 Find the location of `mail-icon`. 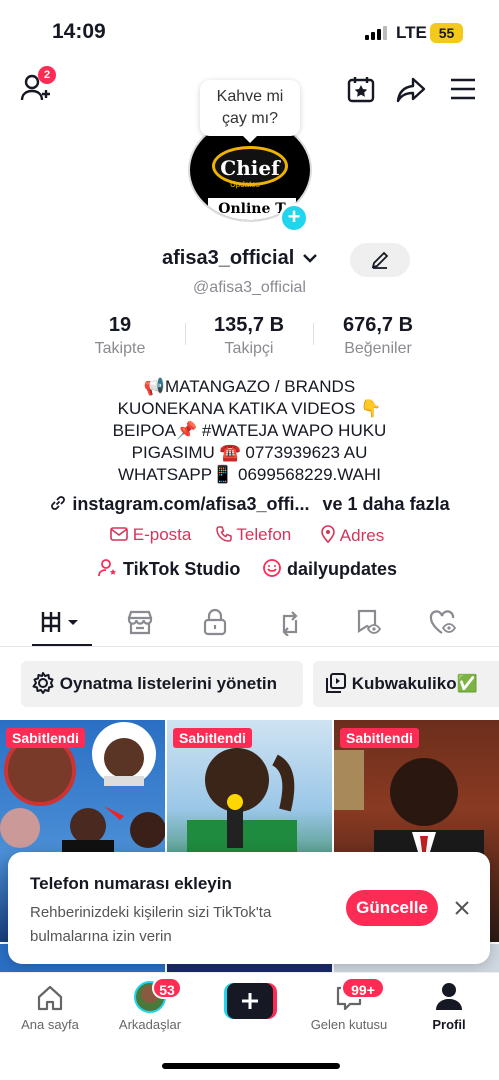

mail-icon is located at coordinates (119, 534).